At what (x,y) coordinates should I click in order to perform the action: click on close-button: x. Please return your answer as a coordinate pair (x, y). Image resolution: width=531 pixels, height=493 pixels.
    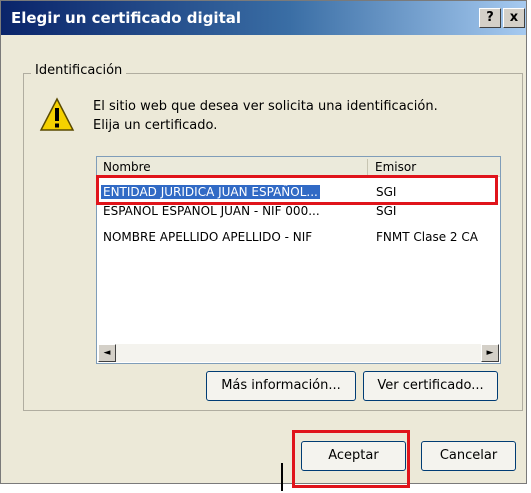
    Looking at the image, I should click on (514, 18).